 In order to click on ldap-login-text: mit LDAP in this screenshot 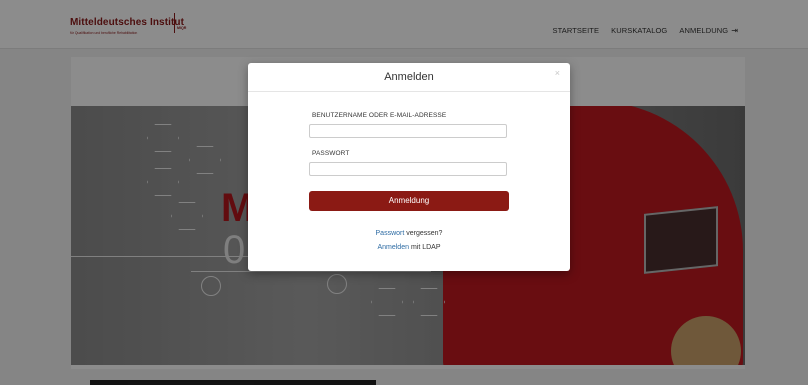, I will do `click(425, 247)`.